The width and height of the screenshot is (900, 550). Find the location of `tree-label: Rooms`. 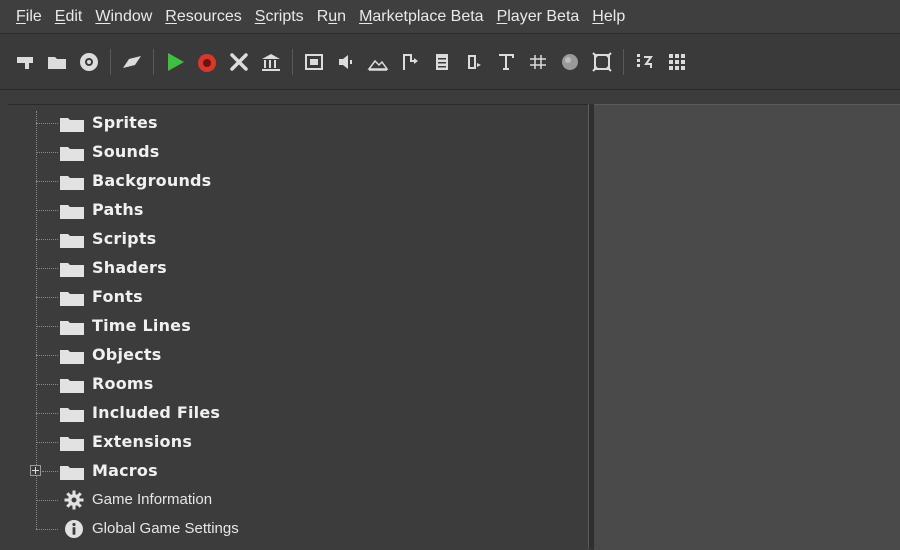

tree-label: Rooms is located at coordinates (123, 383).